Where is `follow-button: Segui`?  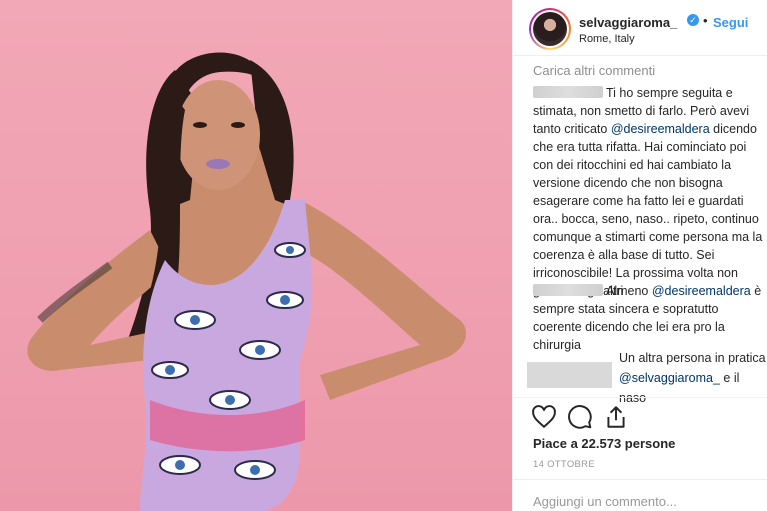
follow-button: Segui is located at coordinates (730, 22).